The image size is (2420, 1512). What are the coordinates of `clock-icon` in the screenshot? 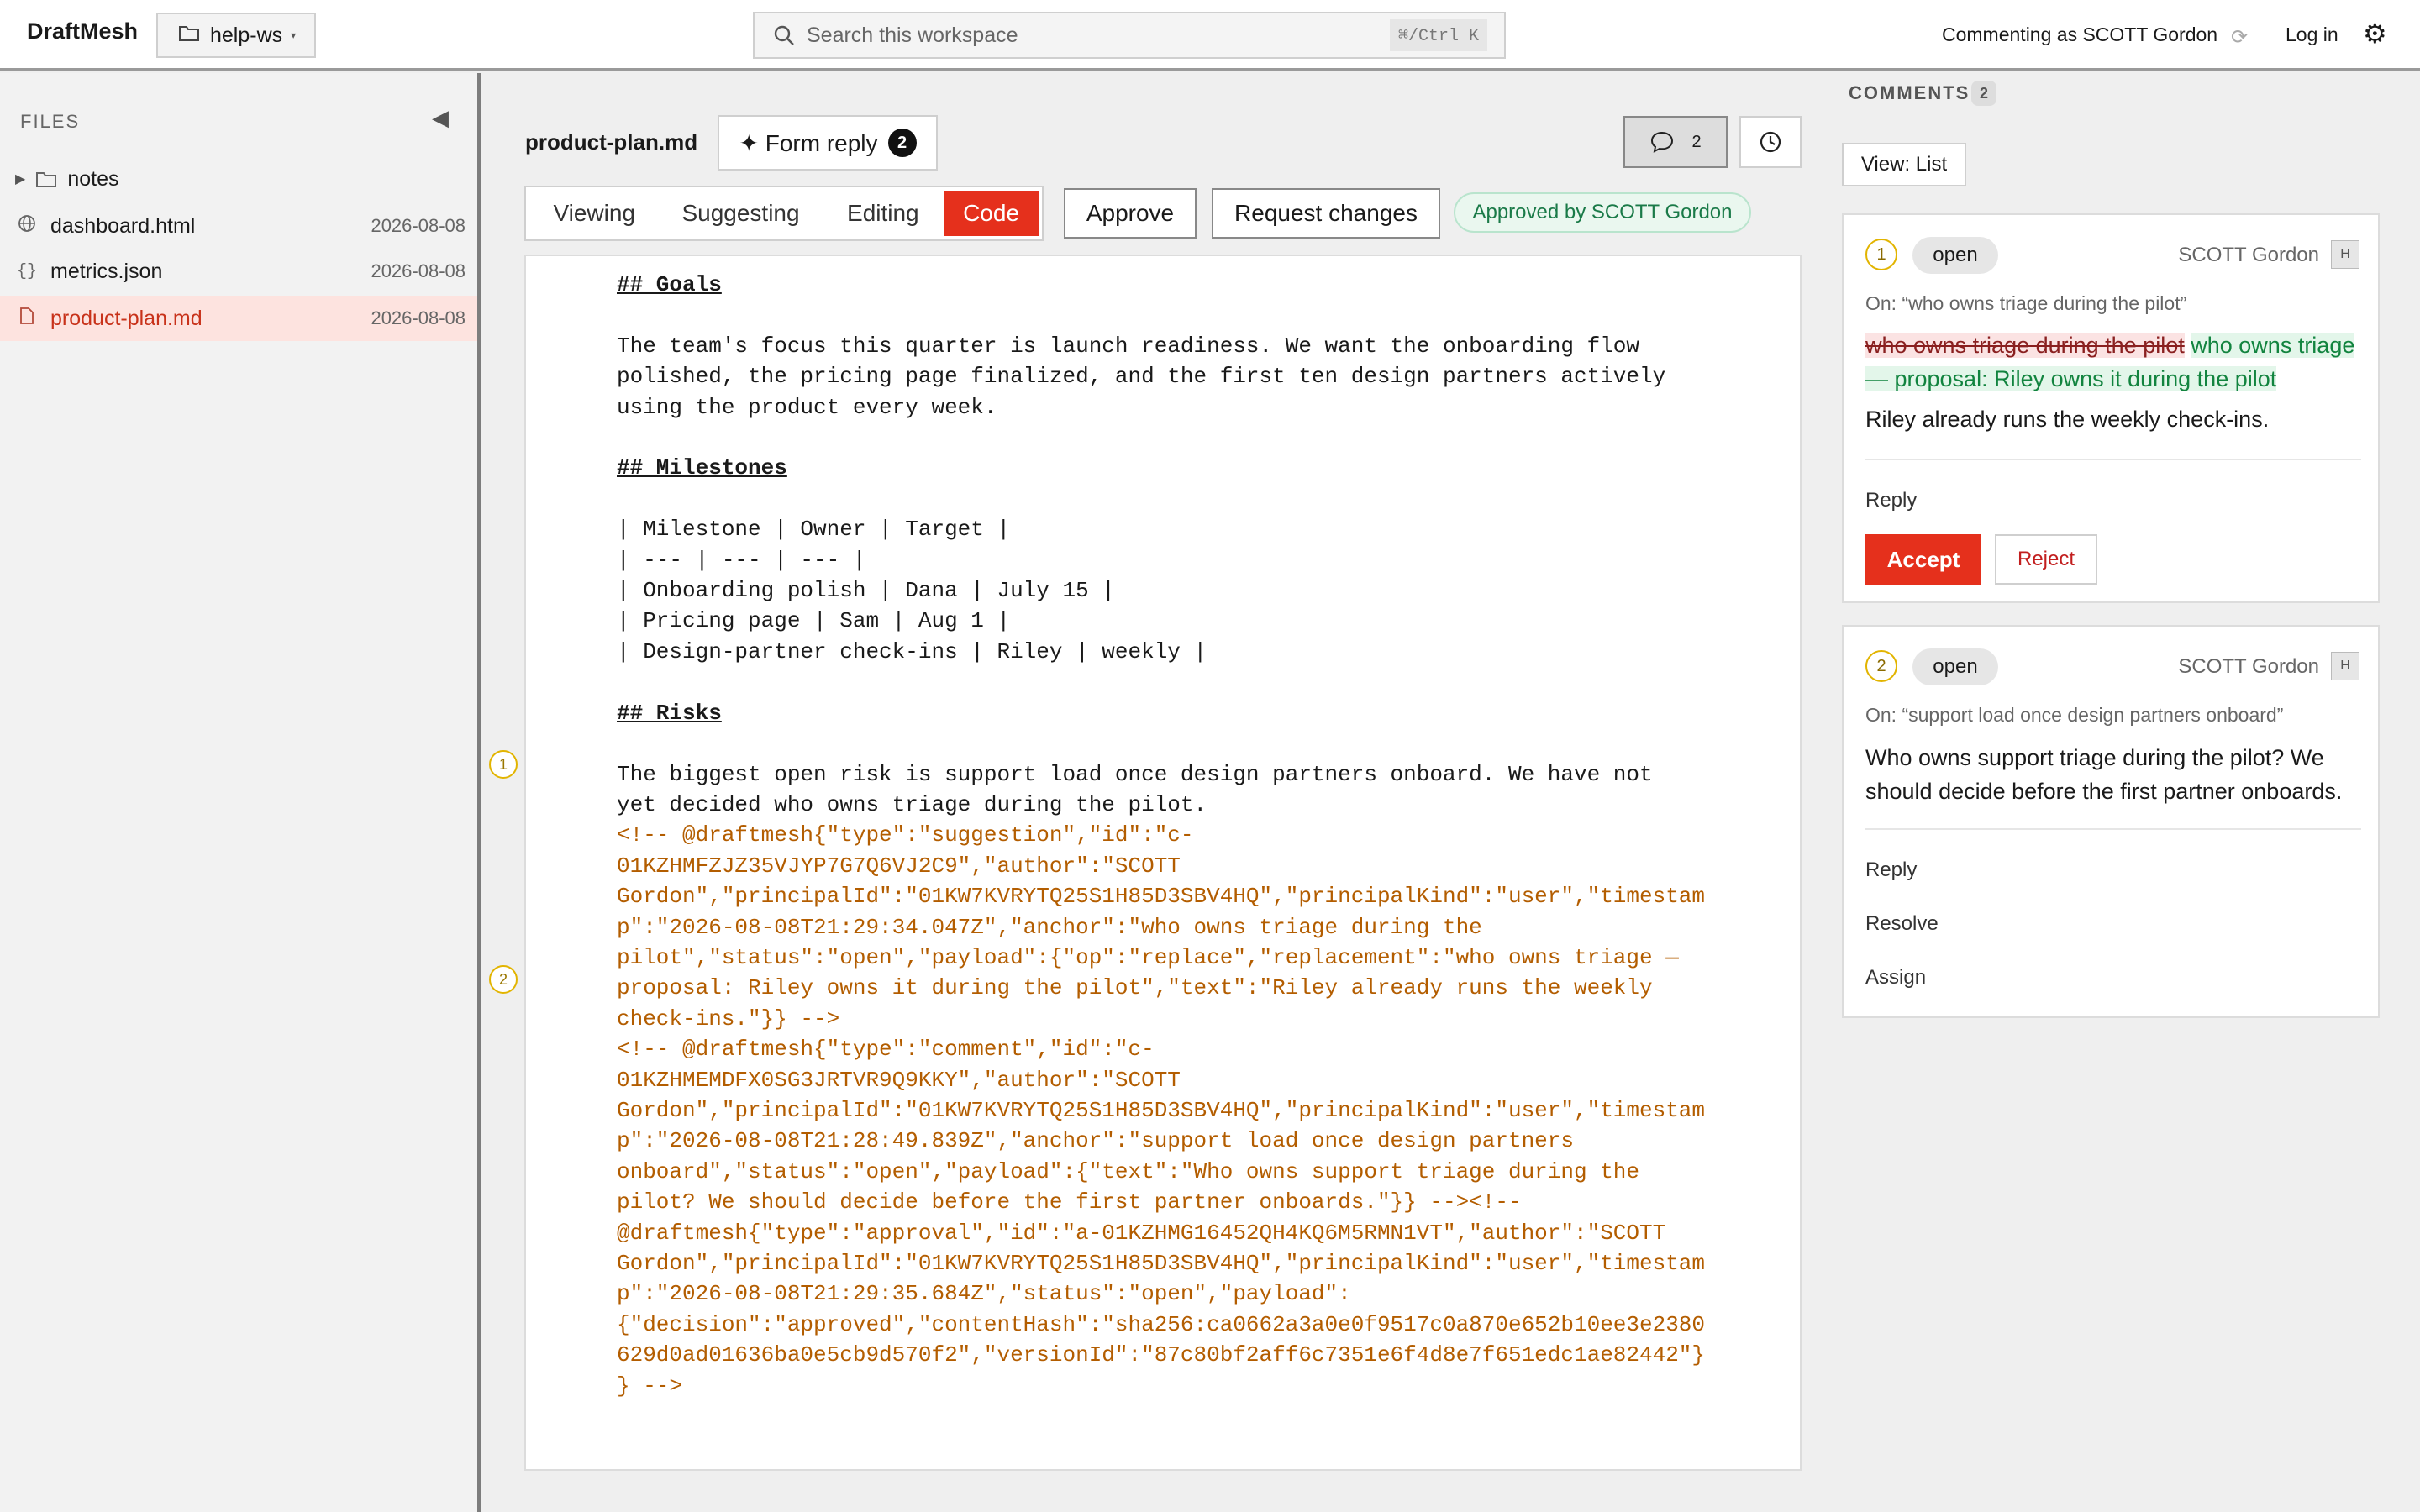 It's located at (1770, 142).